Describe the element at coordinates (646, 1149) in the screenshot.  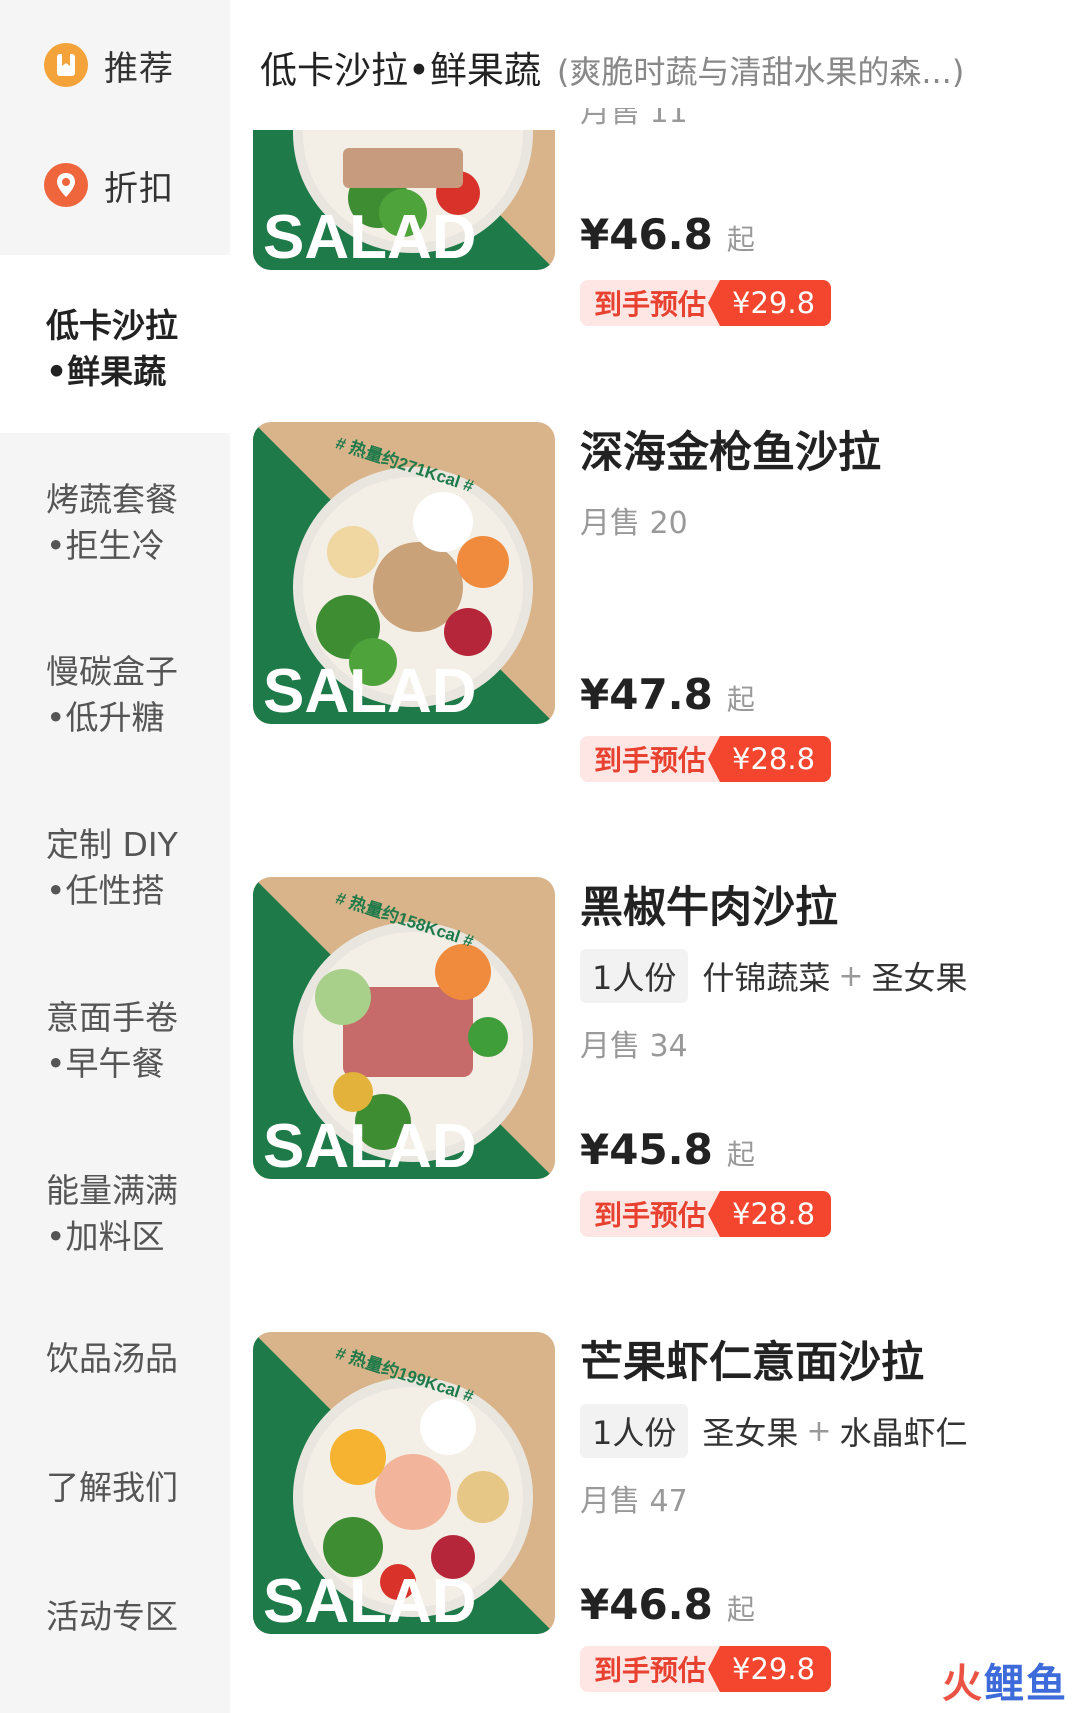
I see `price: ¥45.8` at that location.